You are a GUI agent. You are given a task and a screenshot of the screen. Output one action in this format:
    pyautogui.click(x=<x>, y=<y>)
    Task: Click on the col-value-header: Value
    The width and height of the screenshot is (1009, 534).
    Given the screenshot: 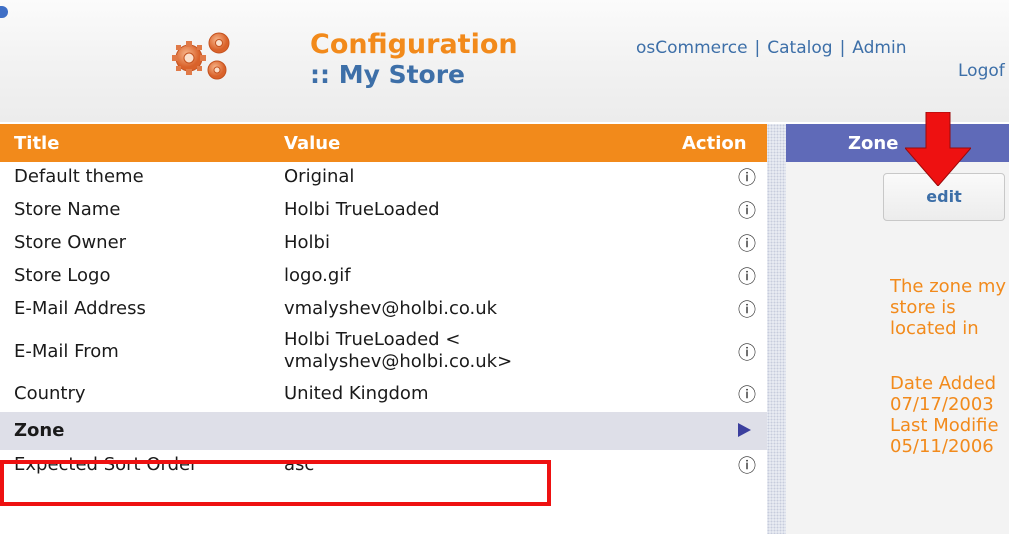 What is the action you would take?
    pyautogui.click(x=312, y=143)
    